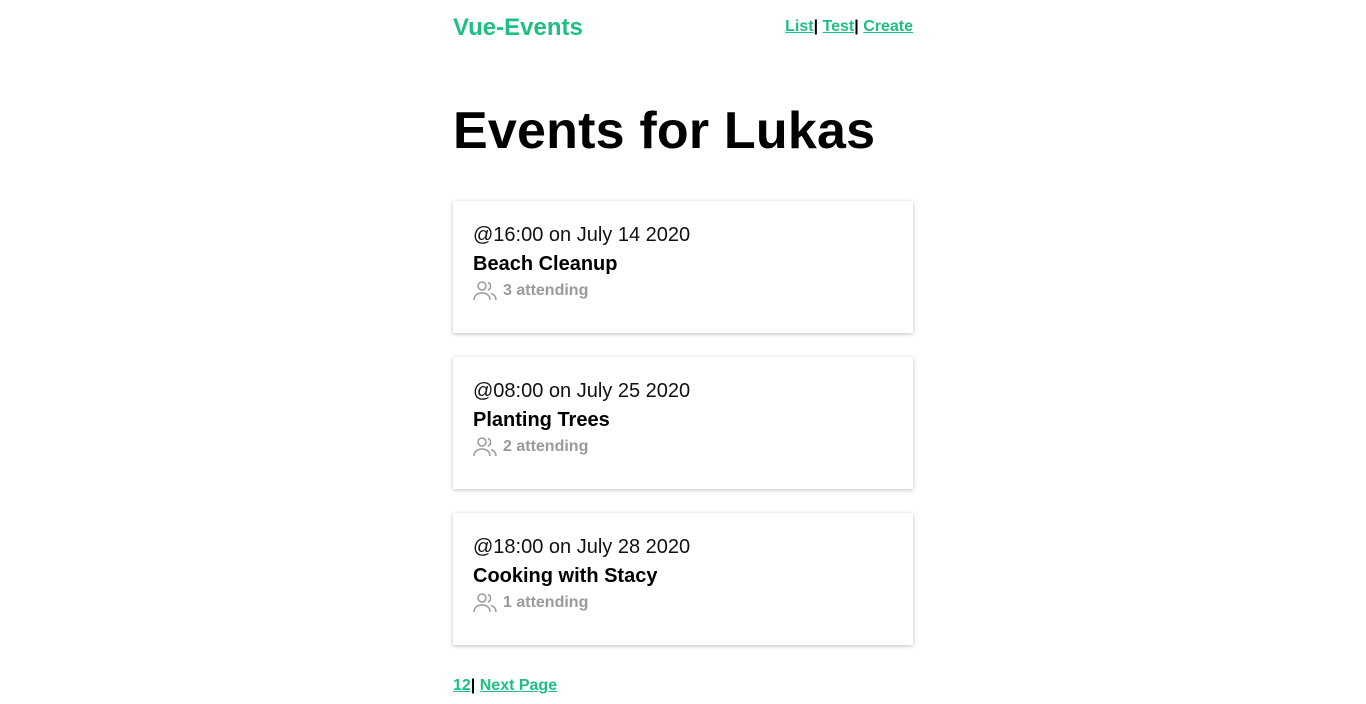 The width and height of the screenshot is (1366, 704). Describe the element at coordinates (683, 30) in the screenshot. I see `top-nav: Vue-Events List| Test| Create` at that location.